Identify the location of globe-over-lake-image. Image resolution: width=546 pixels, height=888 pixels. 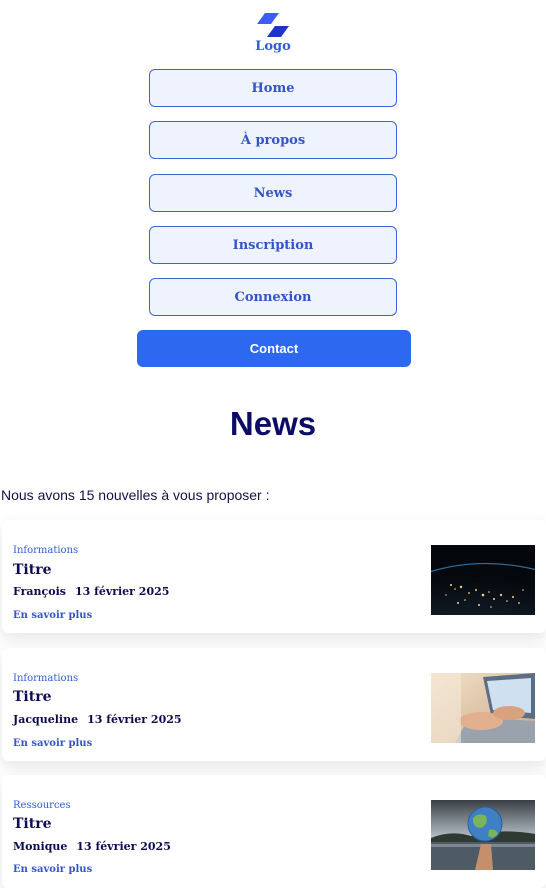
(483, 835).